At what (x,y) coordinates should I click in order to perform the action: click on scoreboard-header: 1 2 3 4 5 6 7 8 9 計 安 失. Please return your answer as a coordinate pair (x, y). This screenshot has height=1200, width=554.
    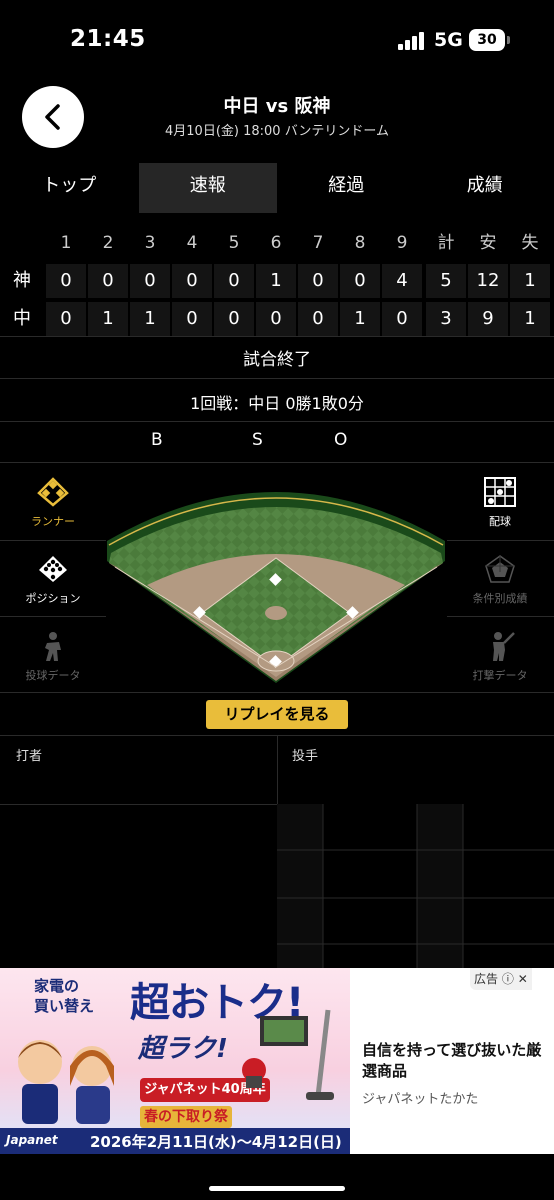
    Looking at the image, I should click on (277, 243).